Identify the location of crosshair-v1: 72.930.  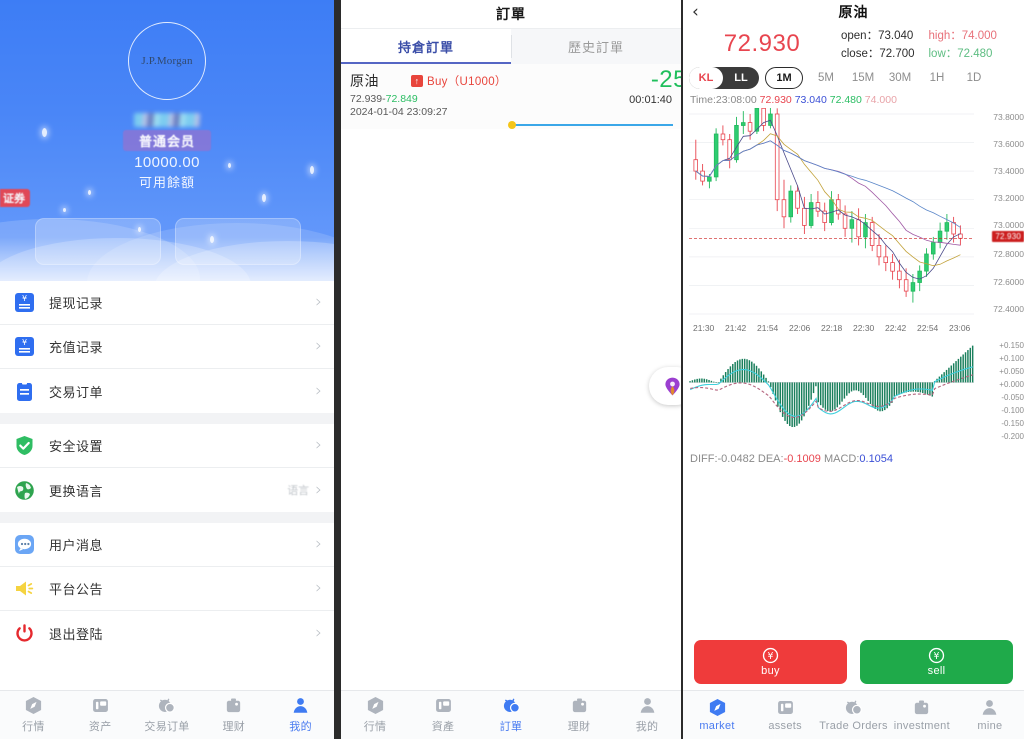
(775, 100).